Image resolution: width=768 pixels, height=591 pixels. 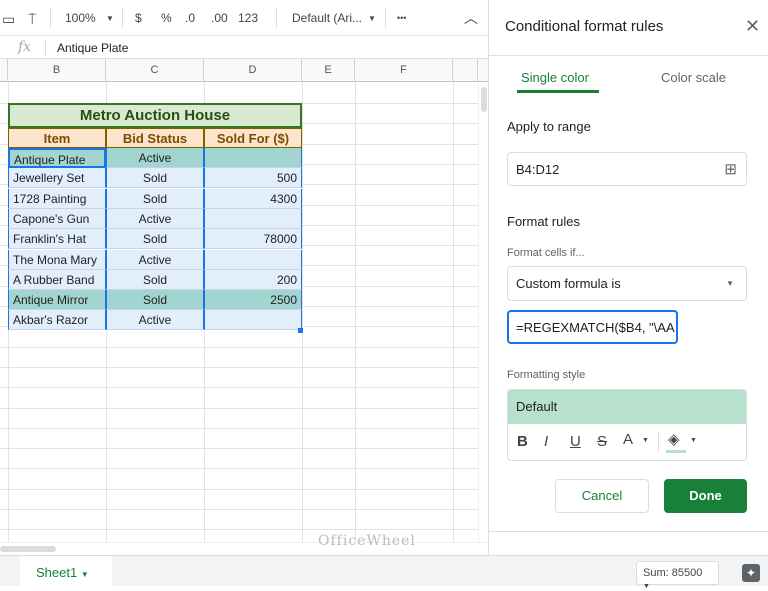 I want to click on sheet-tab-sheet1: Sheet1 ▼, so click(x=66, y=571).